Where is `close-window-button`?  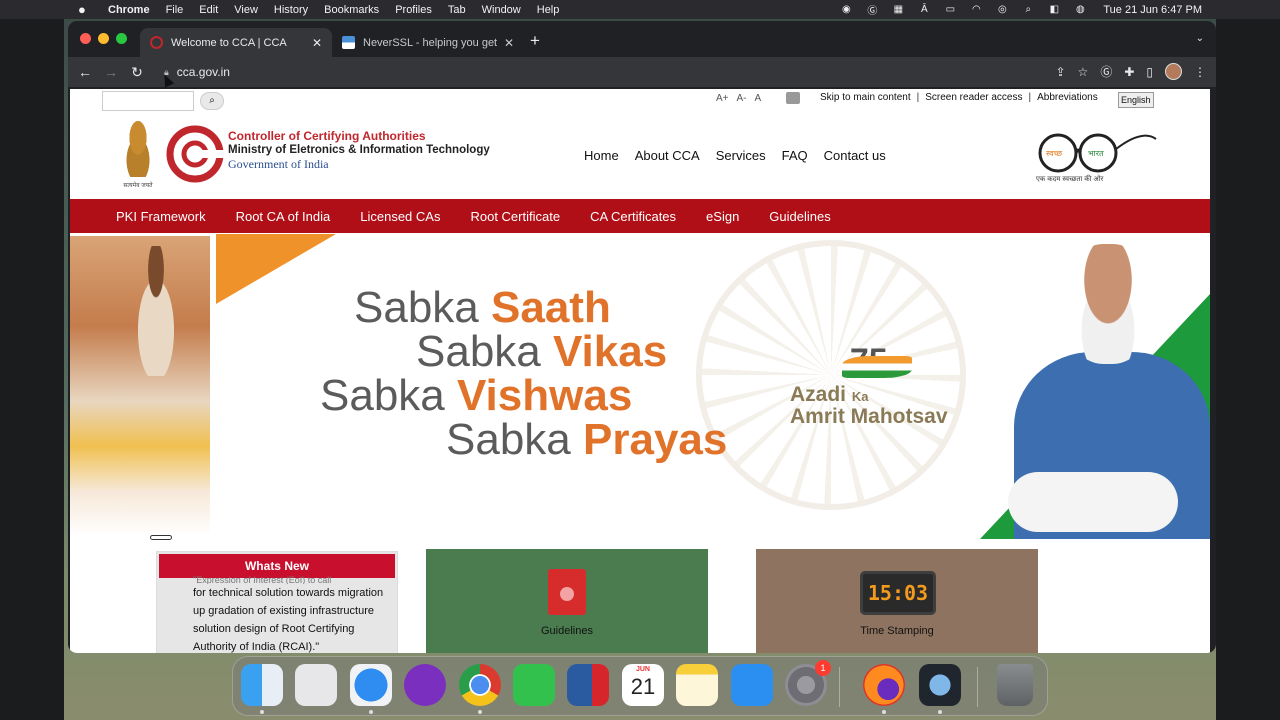
close-window-button is located at coordinates (85, 38).